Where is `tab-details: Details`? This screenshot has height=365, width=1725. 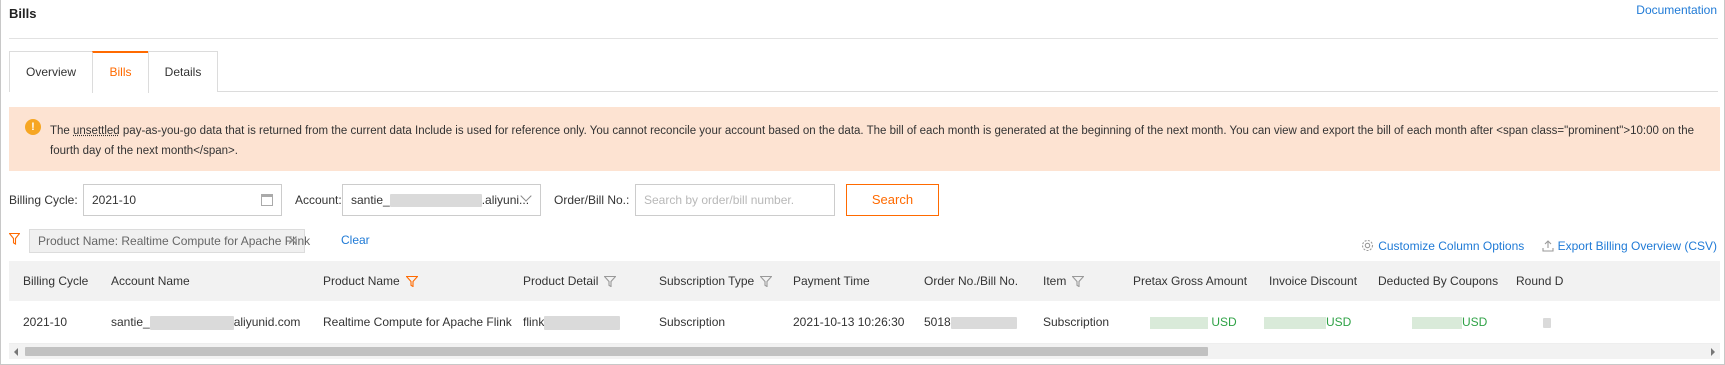 tab-details: Details is located at coordinates (183, 71).